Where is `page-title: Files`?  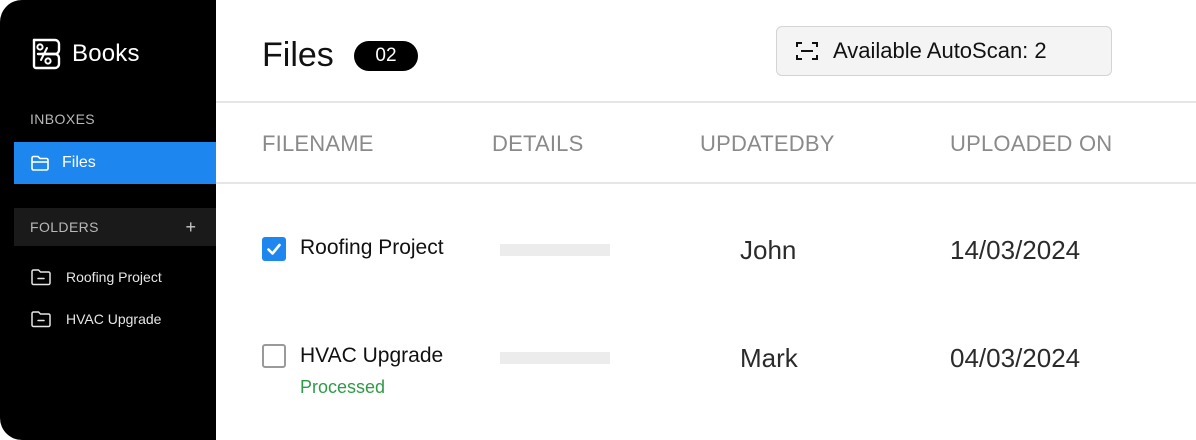
page-title: Files is located at coordinates (298, 55).